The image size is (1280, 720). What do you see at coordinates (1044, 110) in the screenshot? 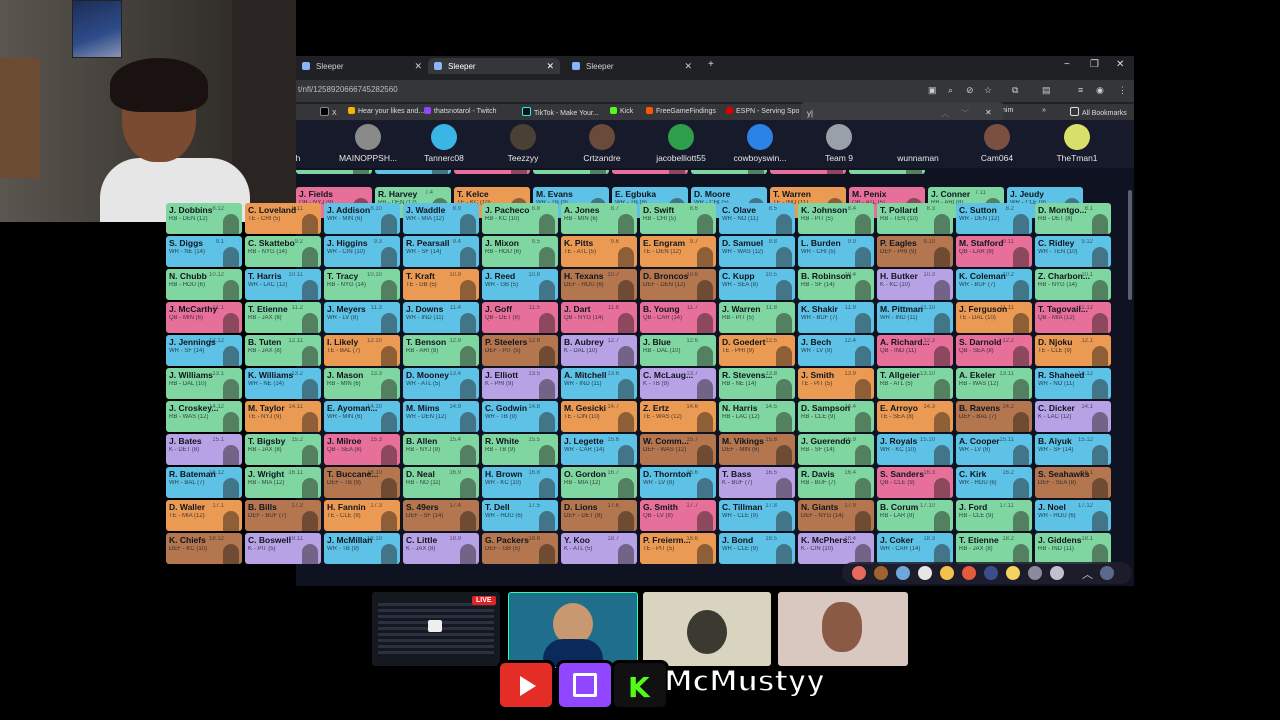
I see `bookmarks-more-icon: »` at bounding box center [1044, 110].